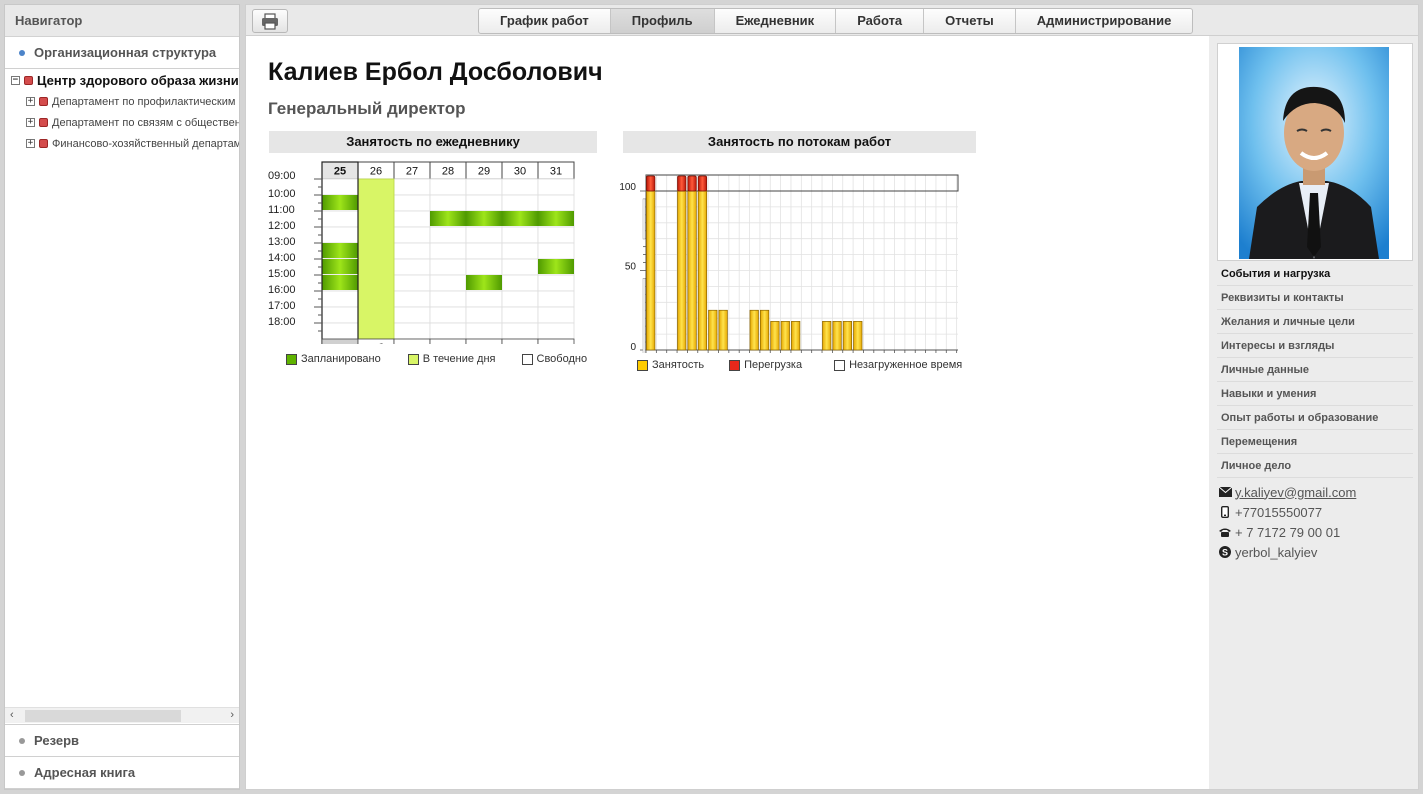 Image resolution: width=1423 pixels, height=794 pixels. I want to click on profile-section-link: Опыт работы и образование, so click(1315, 418).